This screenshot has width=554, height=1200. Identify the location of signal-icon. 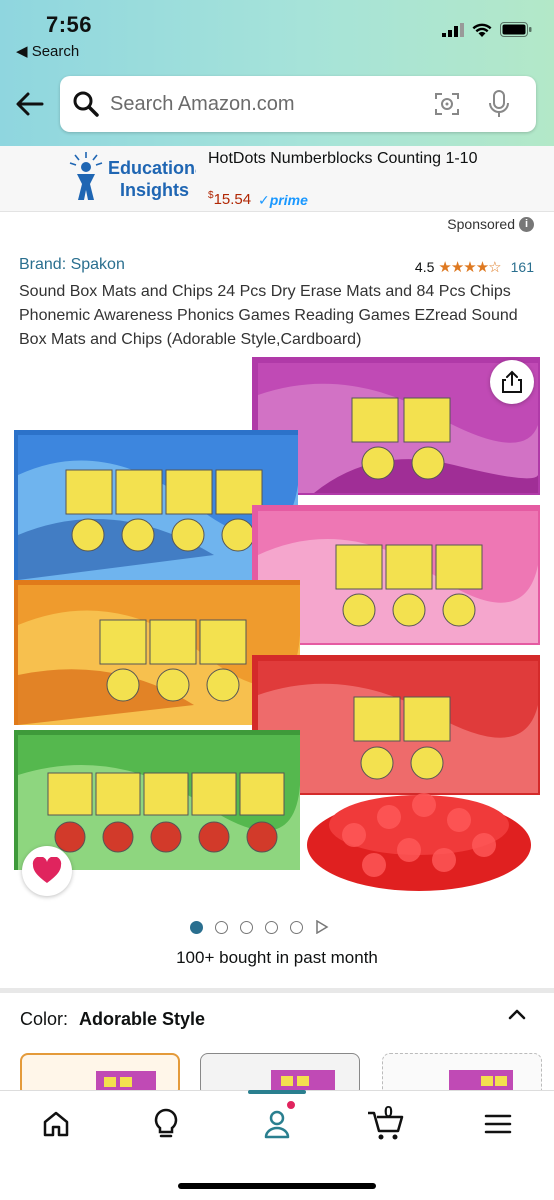
(453, 29).